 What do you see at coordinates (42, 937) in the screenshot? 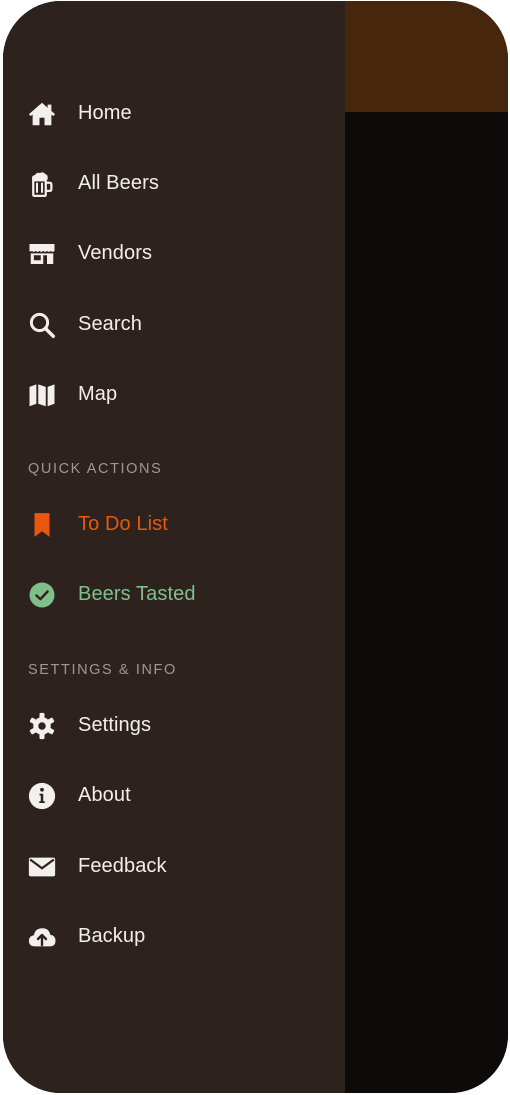
I see `cloud-upload-icon` at bounding box center [42, 937].